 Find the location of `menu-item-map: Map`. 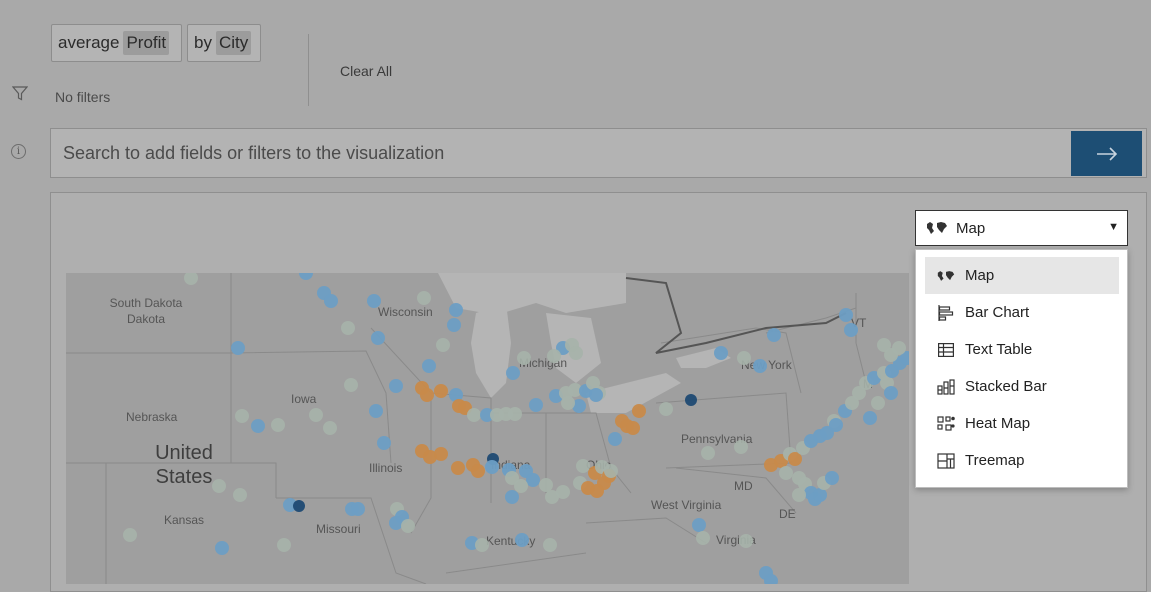

menu-item-map: Map is located at coordinates (1022, 275).